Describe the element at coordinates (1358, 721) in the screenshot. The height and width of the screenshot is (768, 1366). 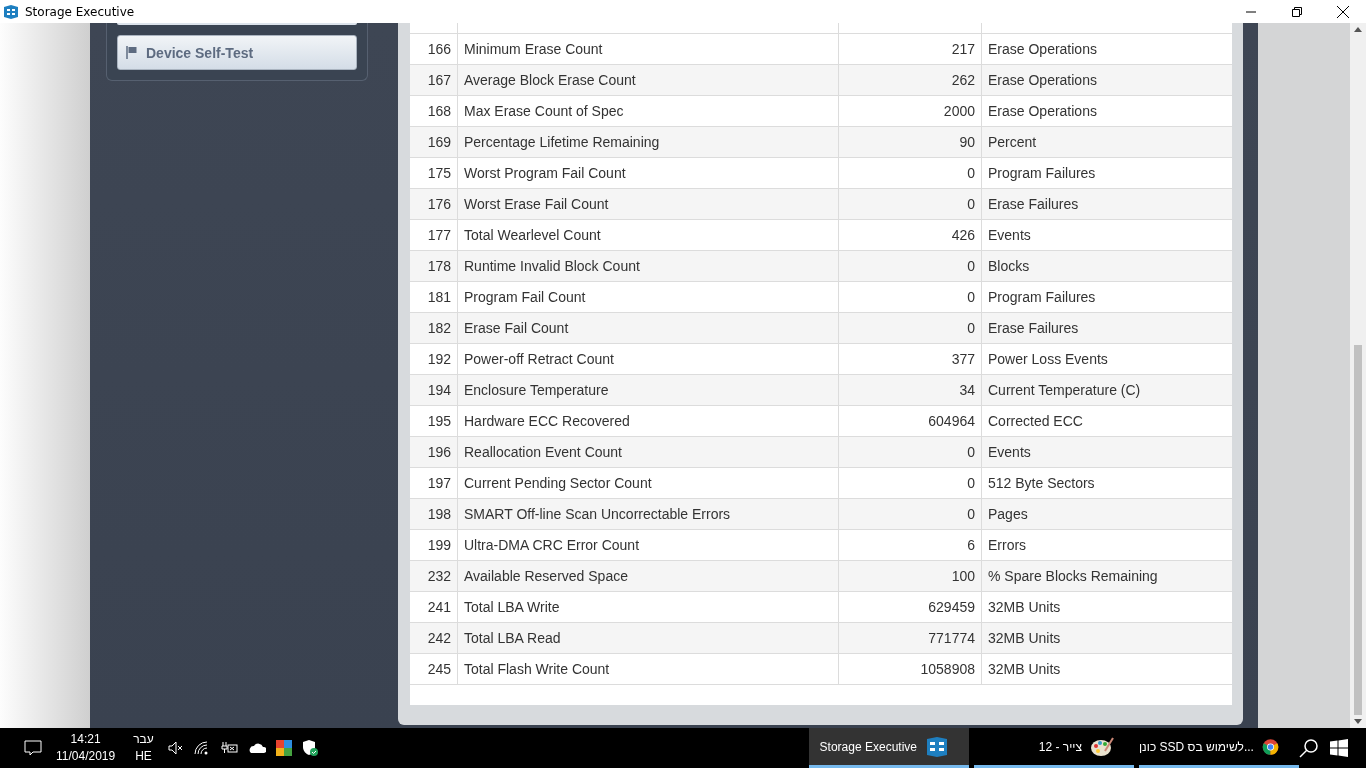
I see `scroll-down-icon` at that location.